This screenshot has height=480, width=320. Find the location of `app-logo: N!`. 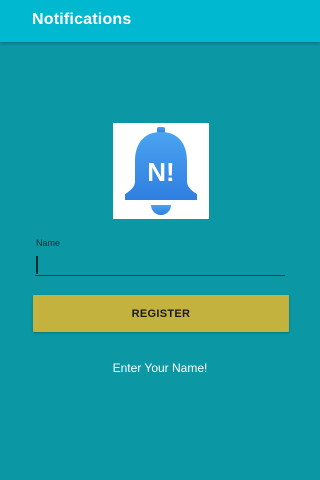

app-logo: N! is located at coordinates (161, 171).